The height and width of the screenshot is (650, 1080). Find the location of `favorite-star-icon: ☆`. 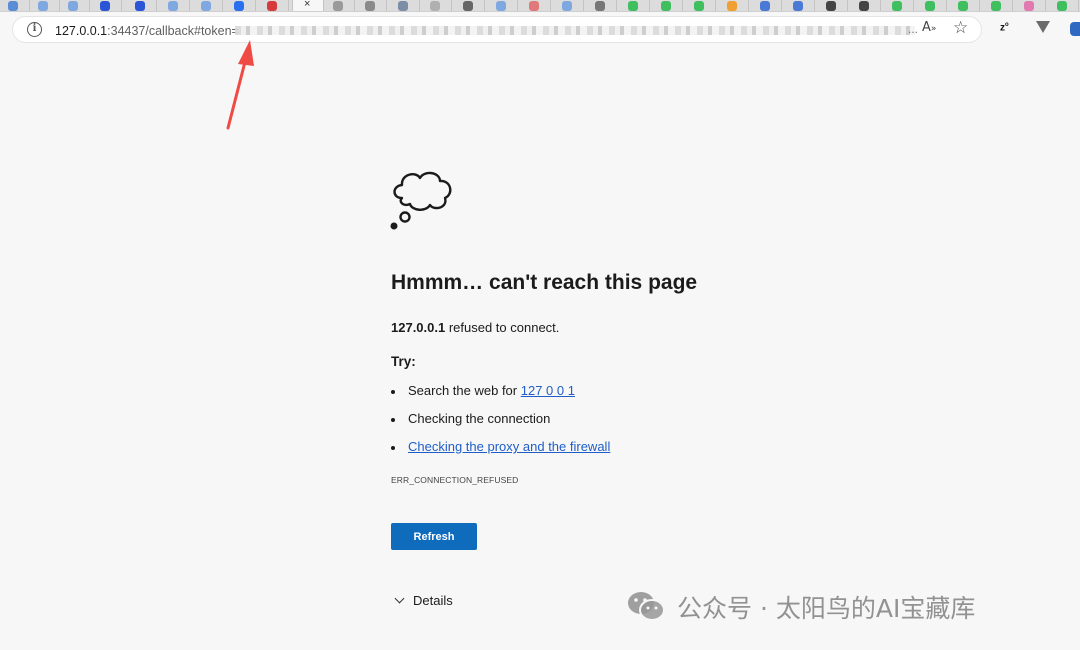

favorite-star-icon: ☆ is located at coordinates (960, 28).